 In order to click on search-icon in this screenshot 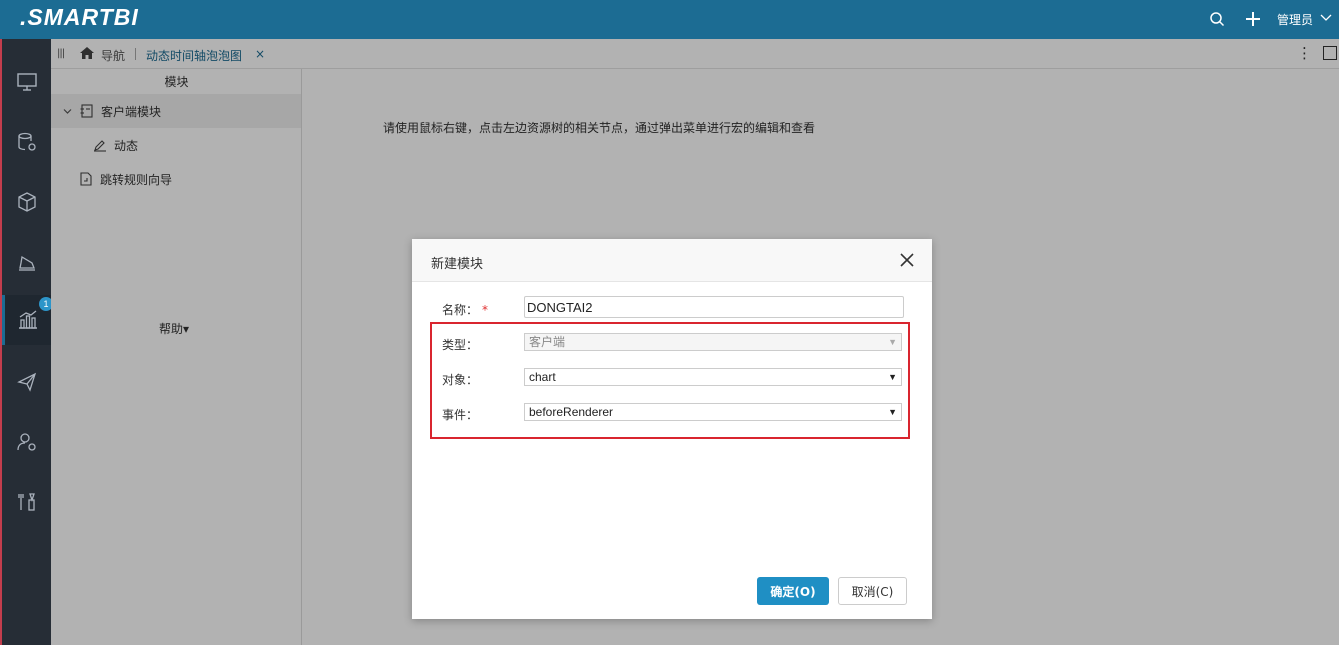, I will do `click(1217, 19)`.